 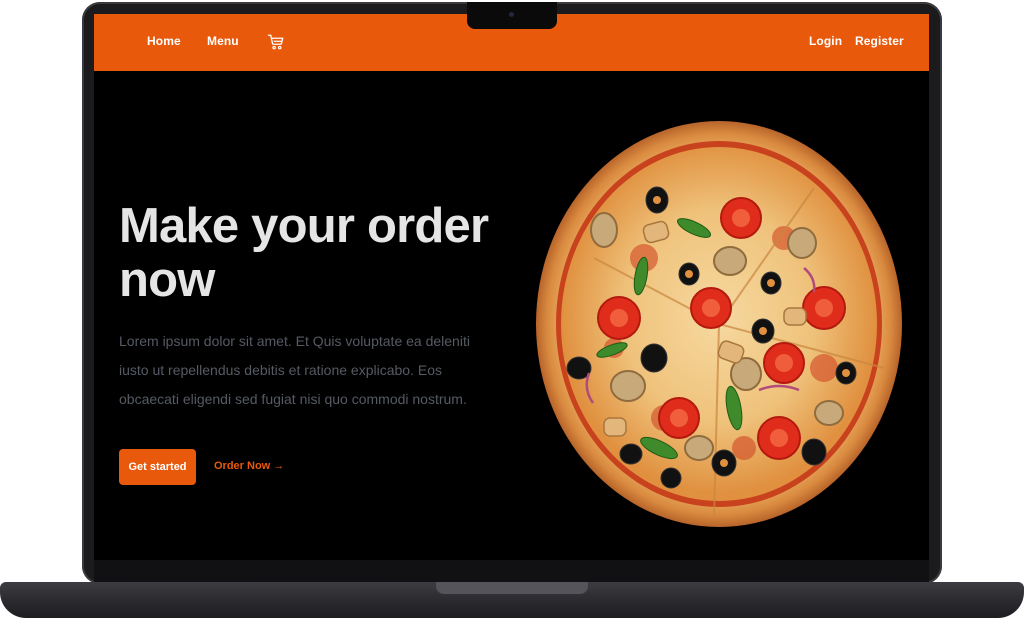 I want to click on nav-register-link: Register, so click(x=879, y=41).